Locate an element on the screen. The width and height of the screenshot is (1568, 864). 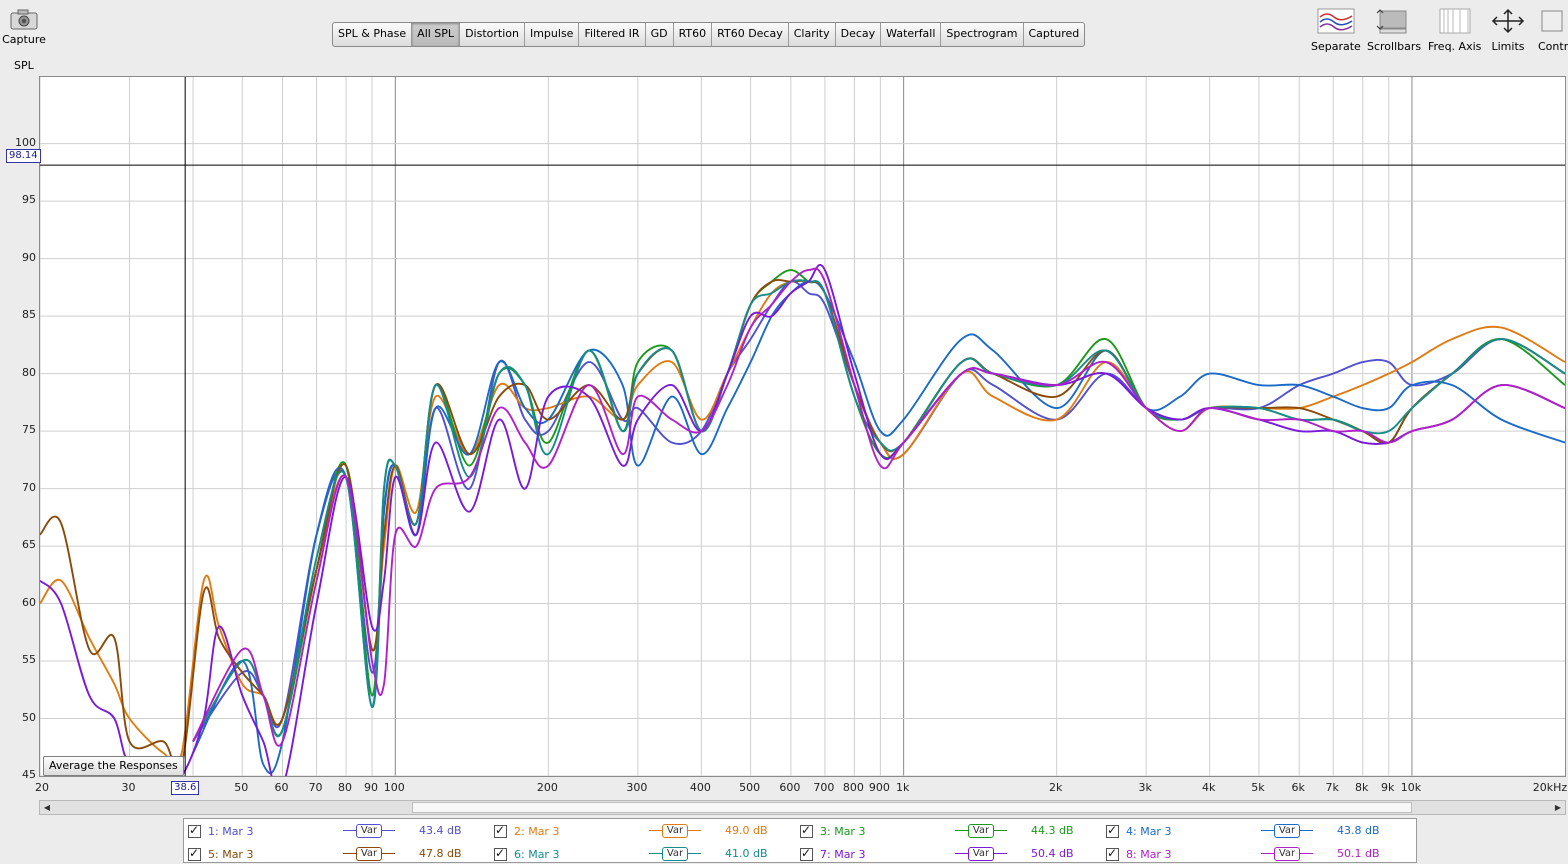
x-tick-label: 8k is located at coordinates (1362, 787).